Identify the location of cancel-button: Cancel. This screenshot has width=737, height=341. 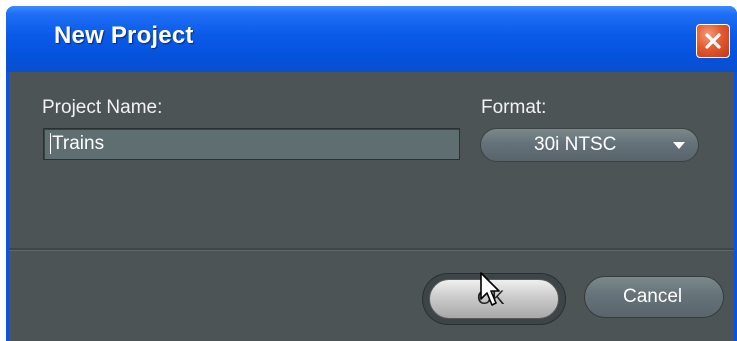
(654, 297).